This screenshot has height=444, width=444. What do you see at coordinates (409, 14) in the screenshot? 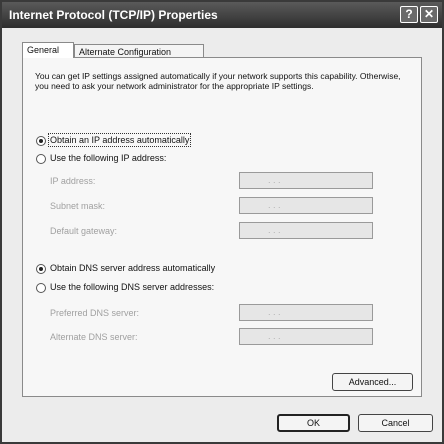
I see `help-button: ?` at bounding box center [409, 14].